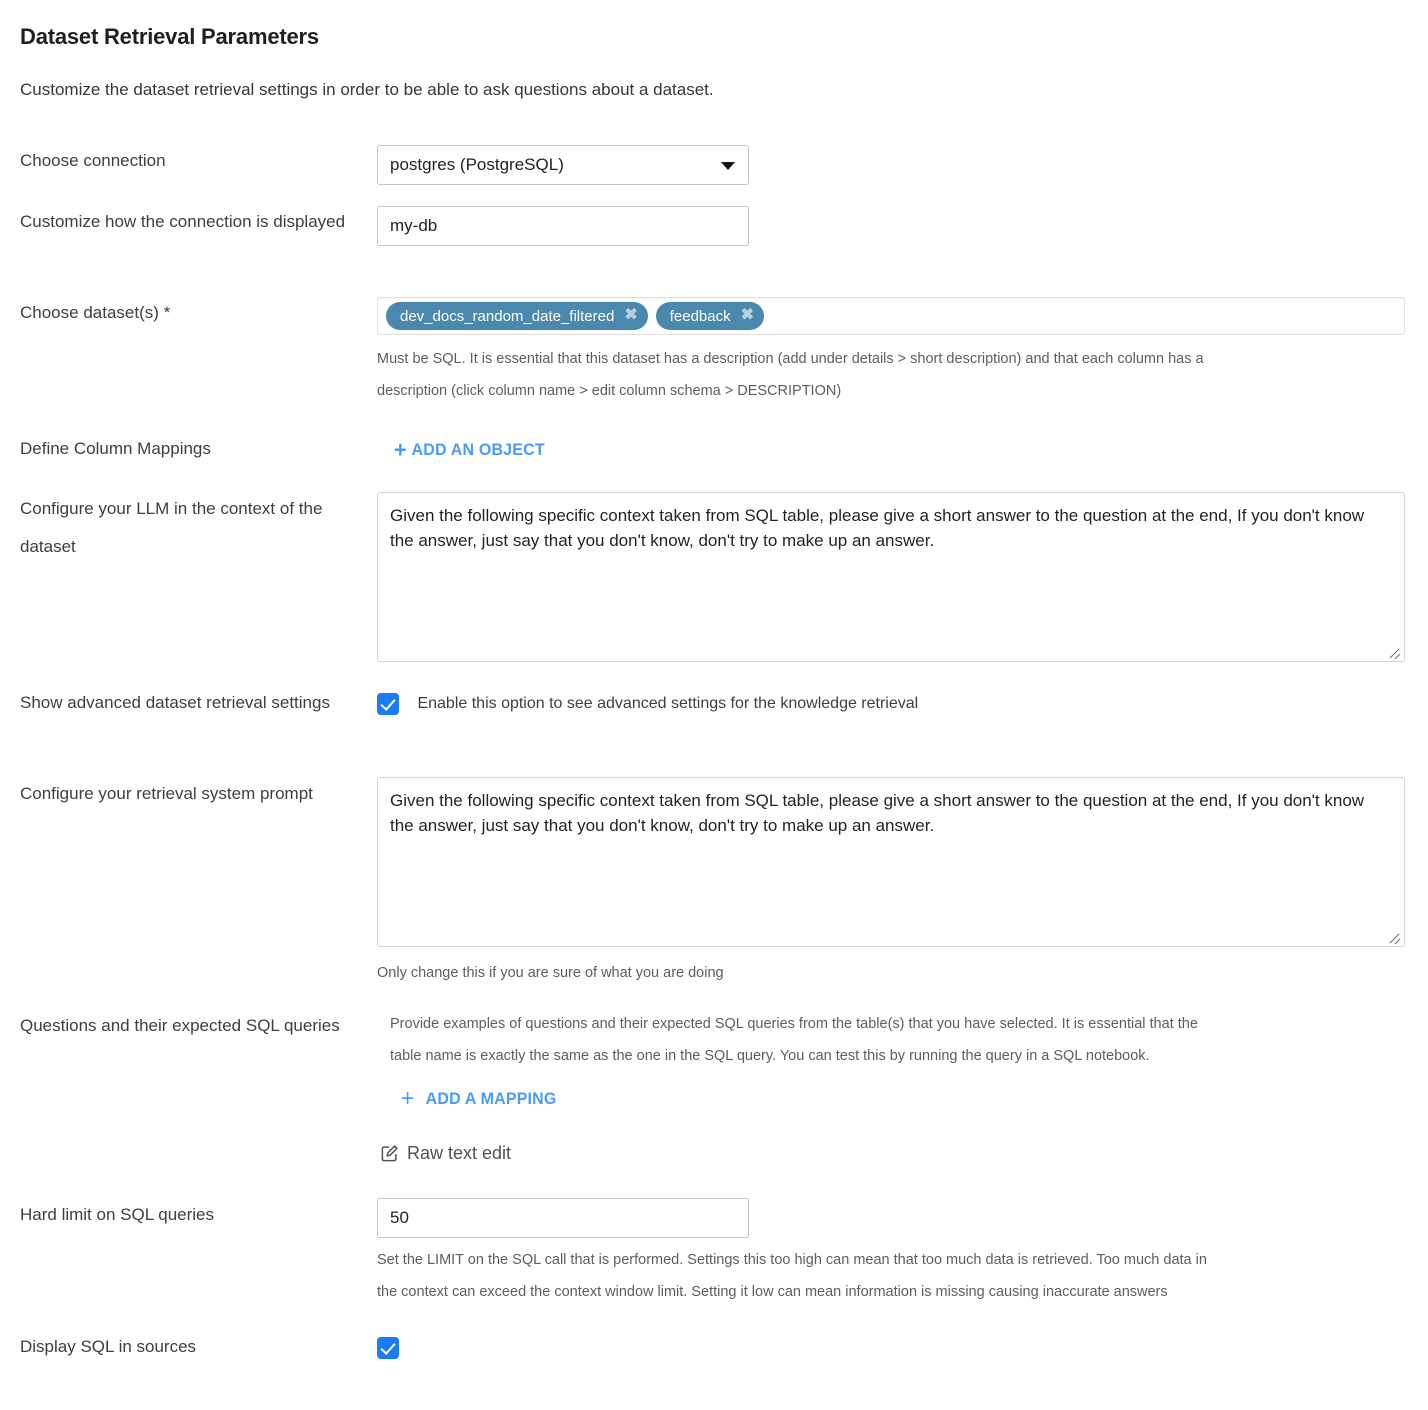 This screenshot has width=1428, height=1410. What do you see at coordinates (563, 226) in the screenshot?
I see `connection-display-name-input: my-db` at bounding box center [563, 226].